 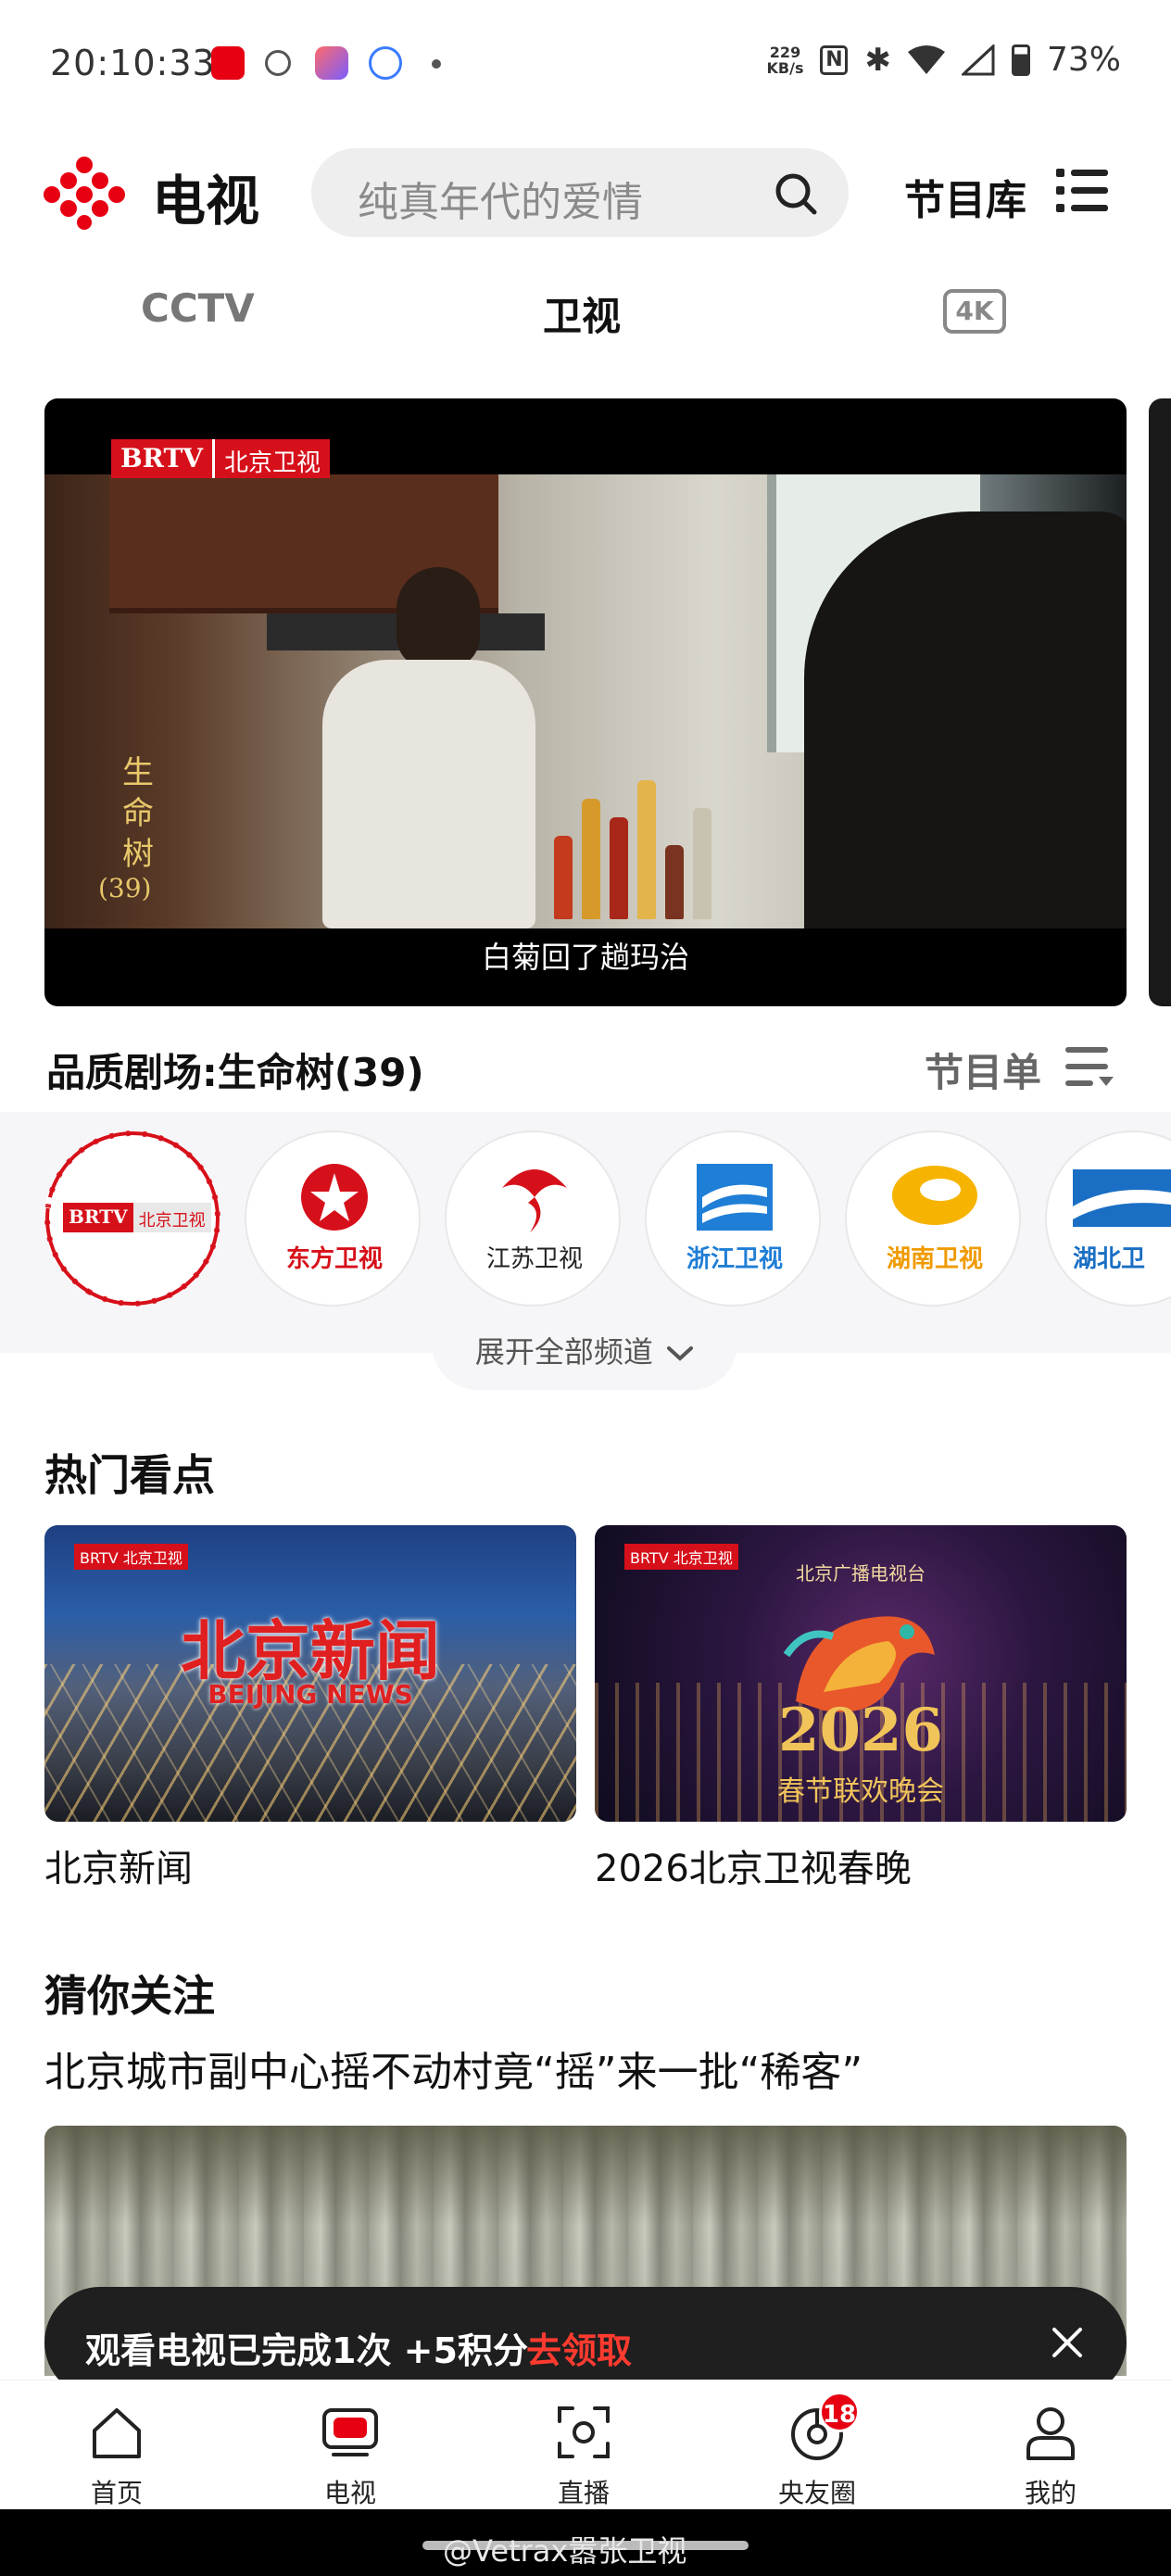 What do you see at coordinates (534, 1259) in the screenshot?
I see `channel-jiangsu-label: 江苏卫视` at bounding box center [534, 1259].